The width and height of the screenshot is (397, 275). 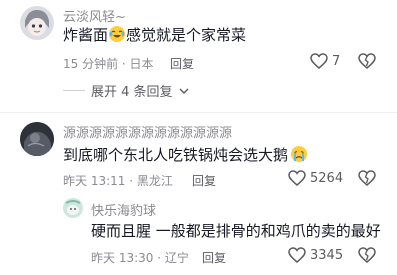 I want to click on avatar-seal, so click(x=73, y=208).